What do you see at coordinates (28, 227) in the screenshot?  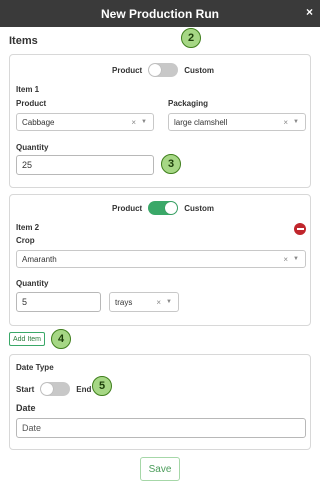 I see `item-2-heading: Item 2` at bounding box center [28, 227].